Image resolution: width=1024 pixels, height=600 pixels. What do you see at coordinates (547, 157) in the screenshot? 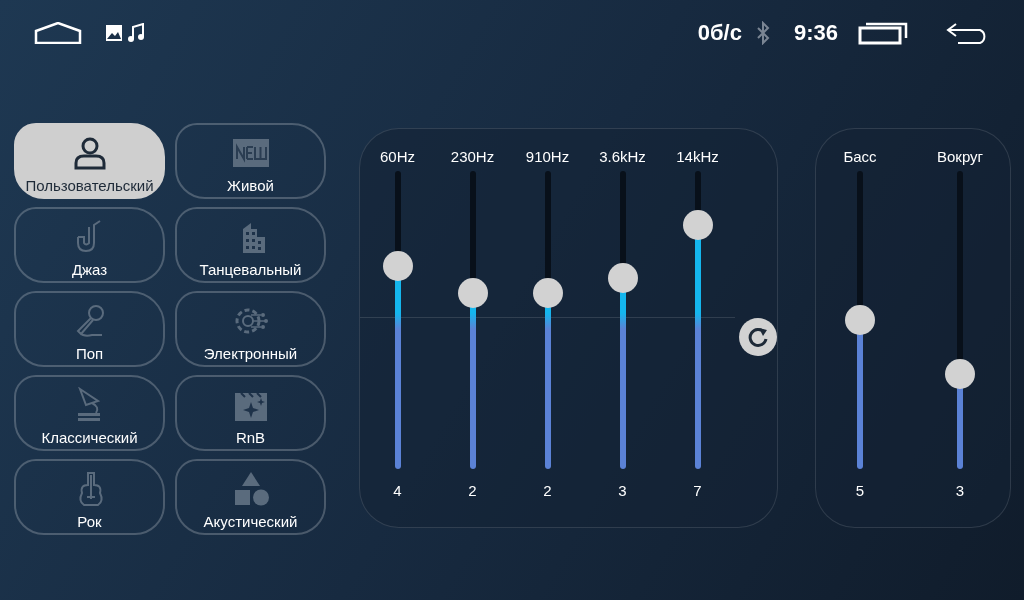
I see `slider-label: 910Hz` at bounding box center [547, 157].